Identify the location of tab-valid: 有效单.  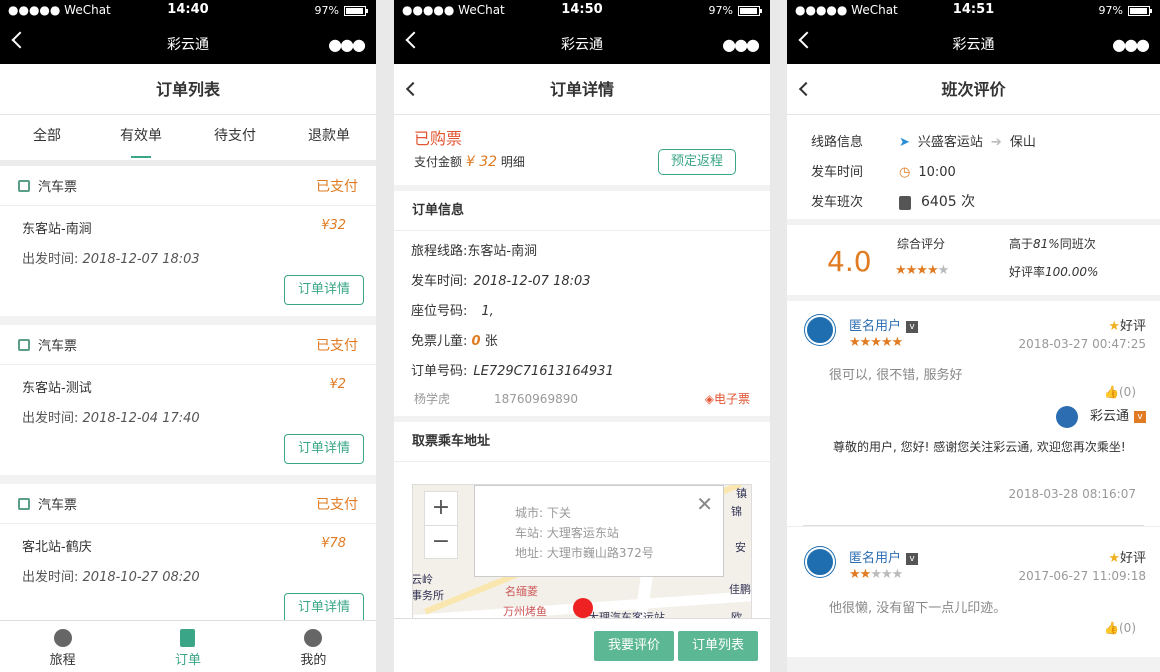
(141, 137).